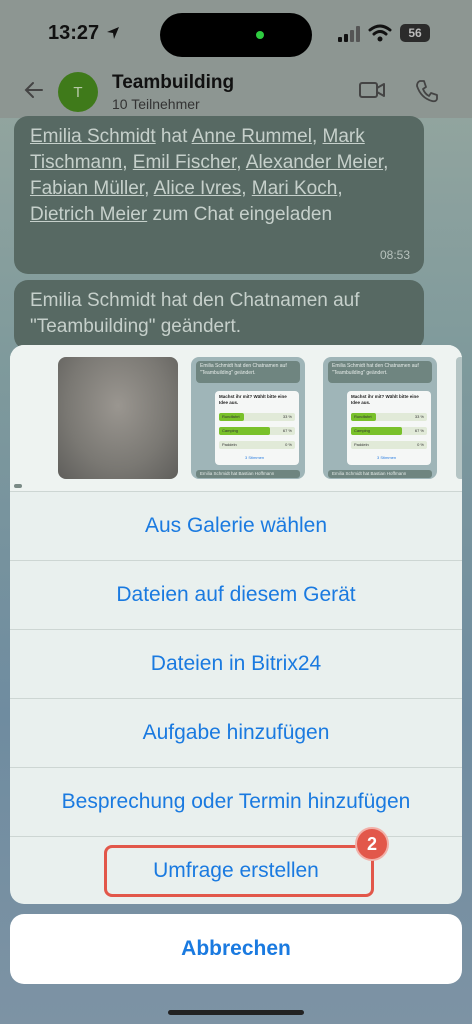 This screenshot has width=472, height=1024. I want to click on video-call-icon, so click(372, 90).